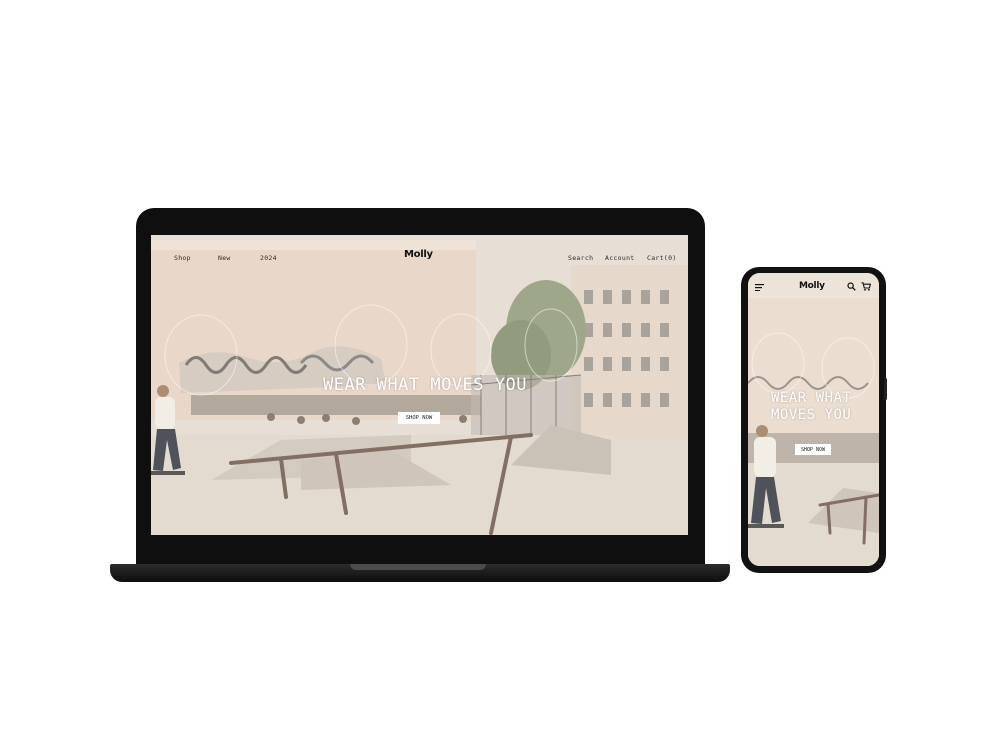 The image size is (1000, 750). What do you see at coordinates (224, 258) in the screenshot?
I see `nav-new-link: New` at bounding box center [224, 258].